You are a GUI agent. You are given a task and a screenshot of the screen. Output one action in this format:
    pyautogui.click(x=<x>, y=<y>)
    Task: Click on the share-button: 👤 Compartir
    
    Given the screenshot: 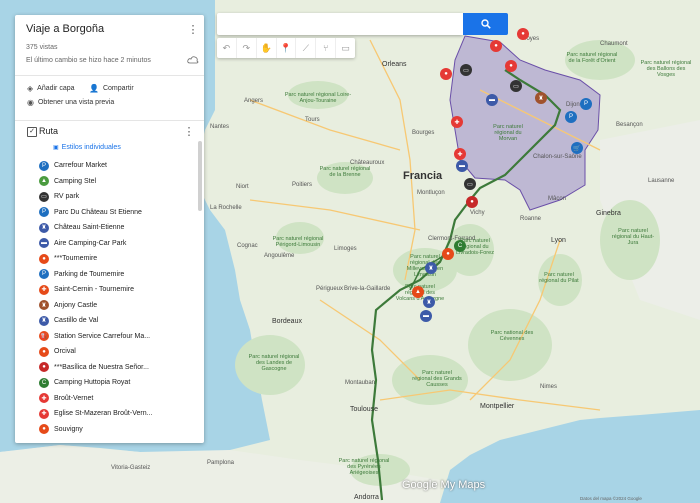 What is the action you would take?
    pyautogui.click(x=111, y=88)
    